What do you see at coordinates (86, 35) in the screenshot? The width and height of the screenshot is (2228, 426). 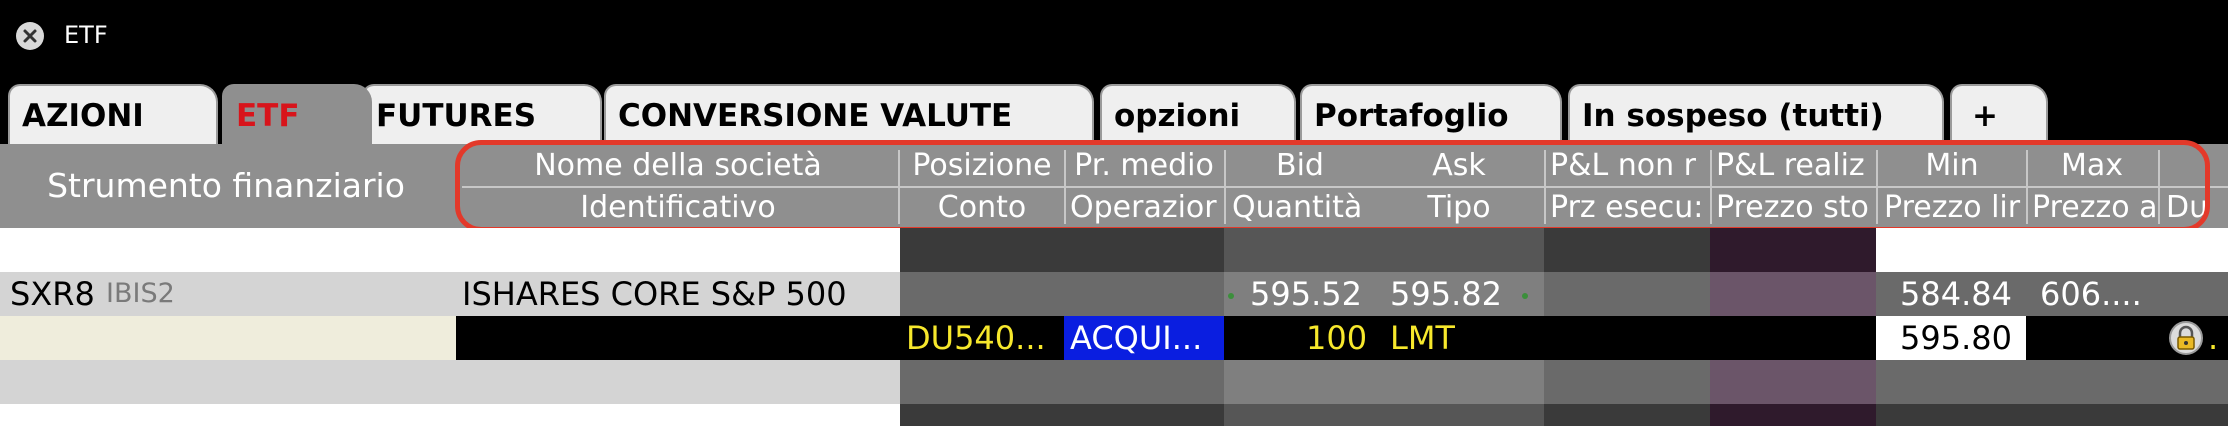 I see `window-title: ETF` at bounding box center [86, 35].